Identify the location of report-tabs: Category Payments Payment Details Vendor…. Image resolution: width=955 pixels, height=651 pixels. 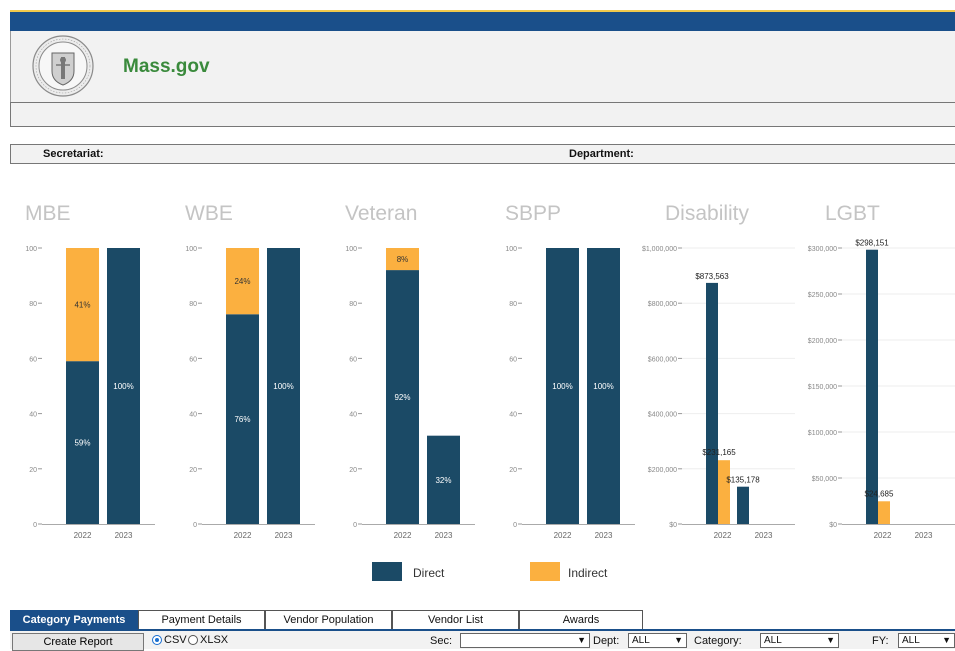
(482, 619).